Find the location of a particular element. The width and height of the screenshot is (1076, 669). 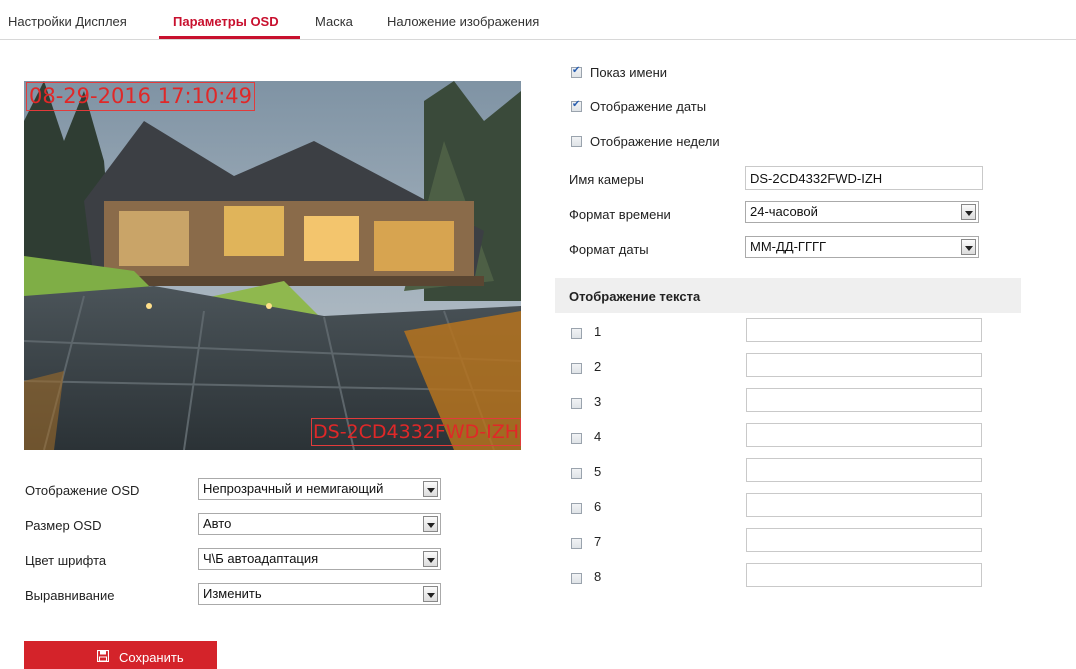

time-format-select: 24-часовой is located at coordinates (862, 212).